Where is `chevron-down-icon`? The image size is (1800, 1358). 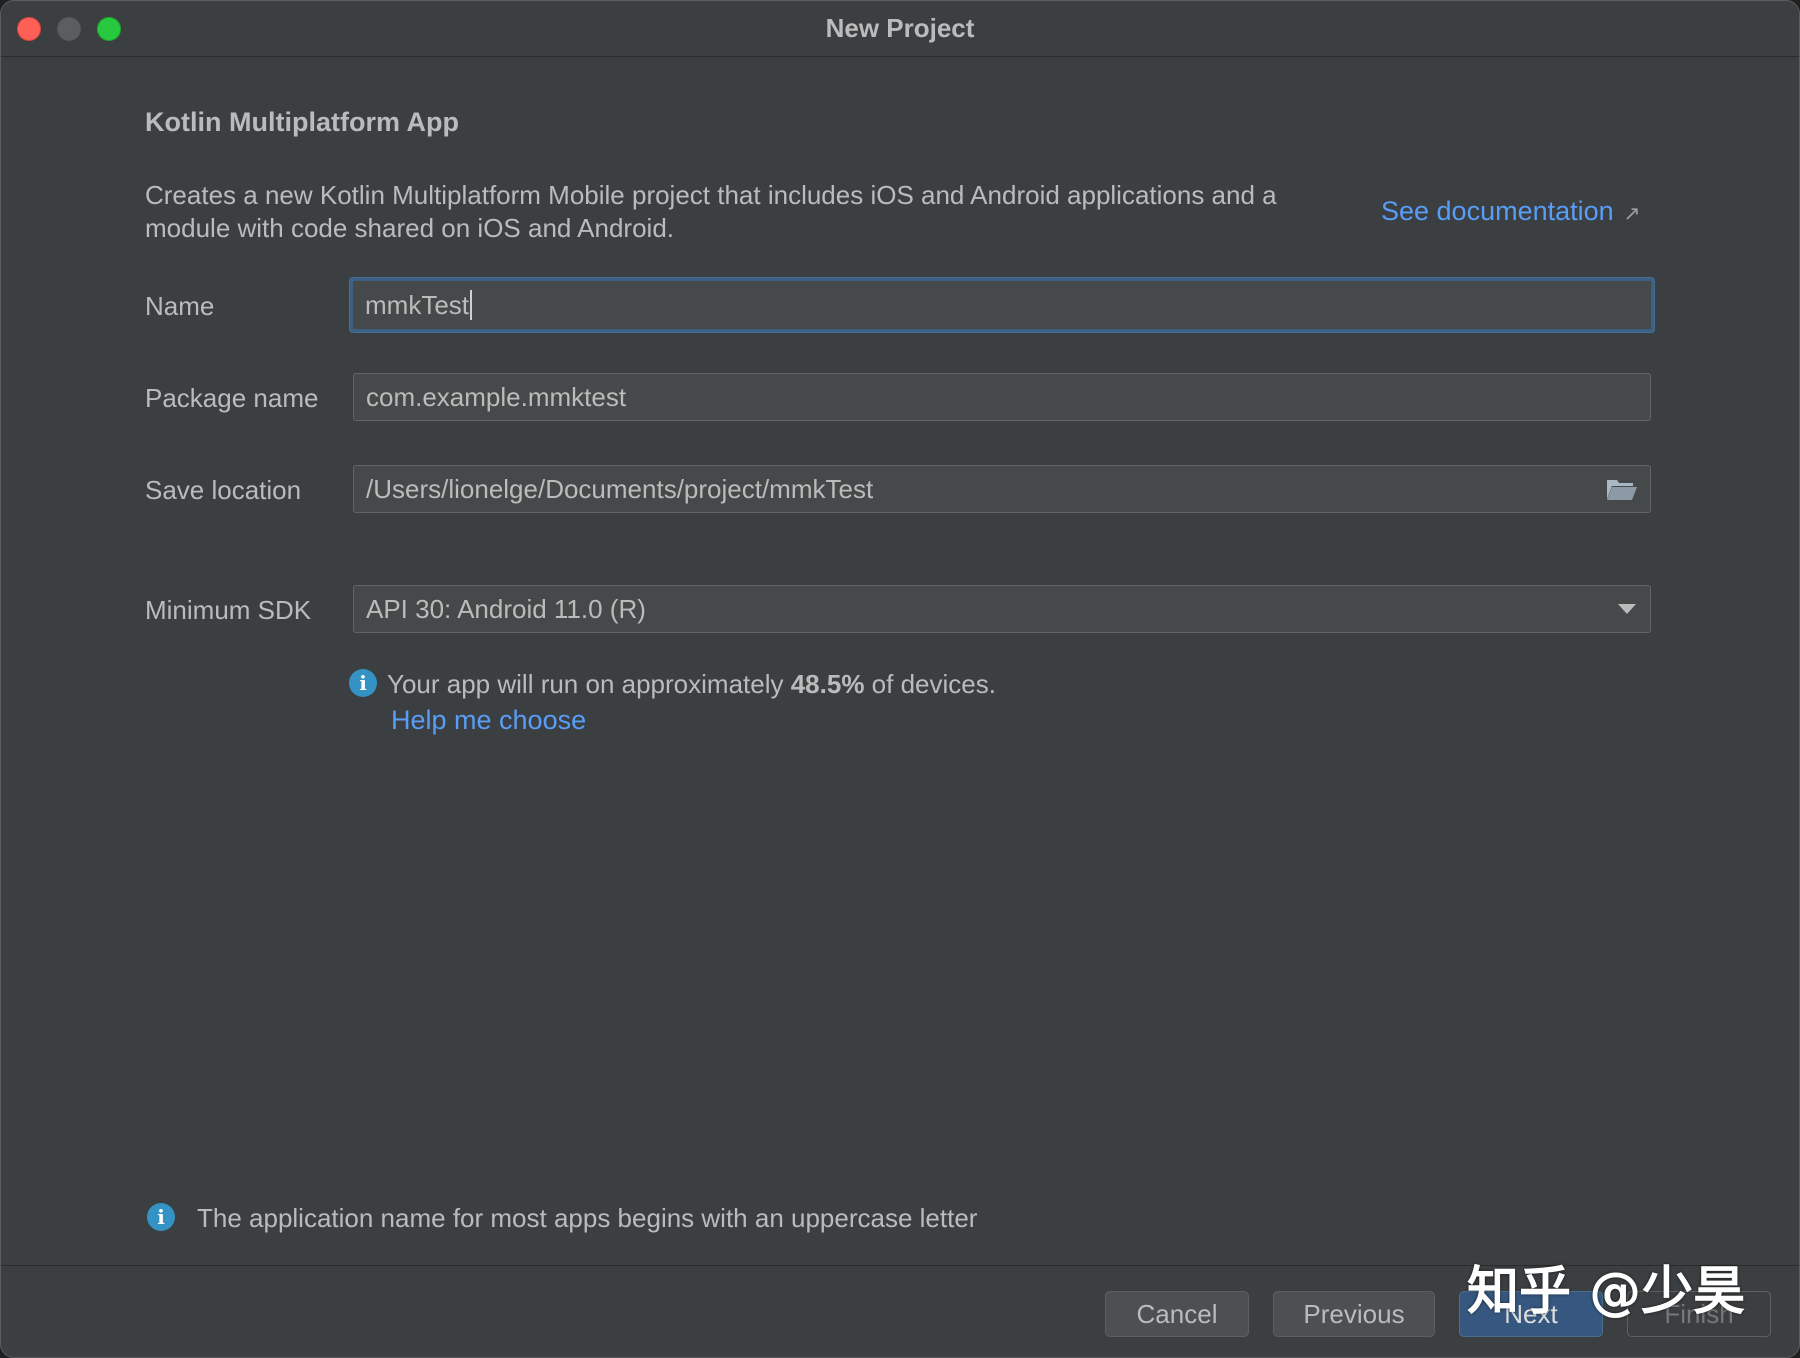
chevron-down-icon is located at coordinates (1627, 609).